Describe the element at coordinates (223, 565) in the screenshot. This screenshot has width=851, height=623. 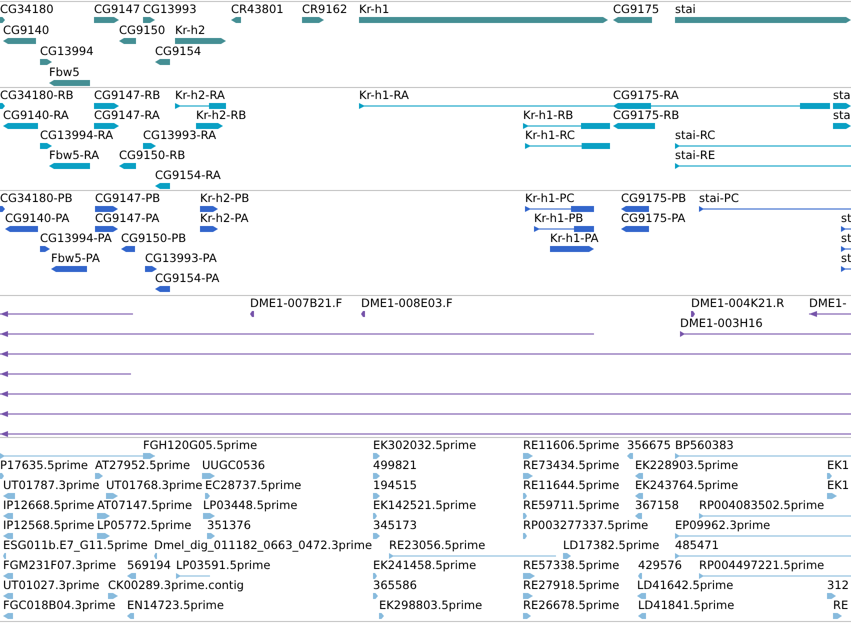
I see `feature-label: LP03591.5prime` at that location.